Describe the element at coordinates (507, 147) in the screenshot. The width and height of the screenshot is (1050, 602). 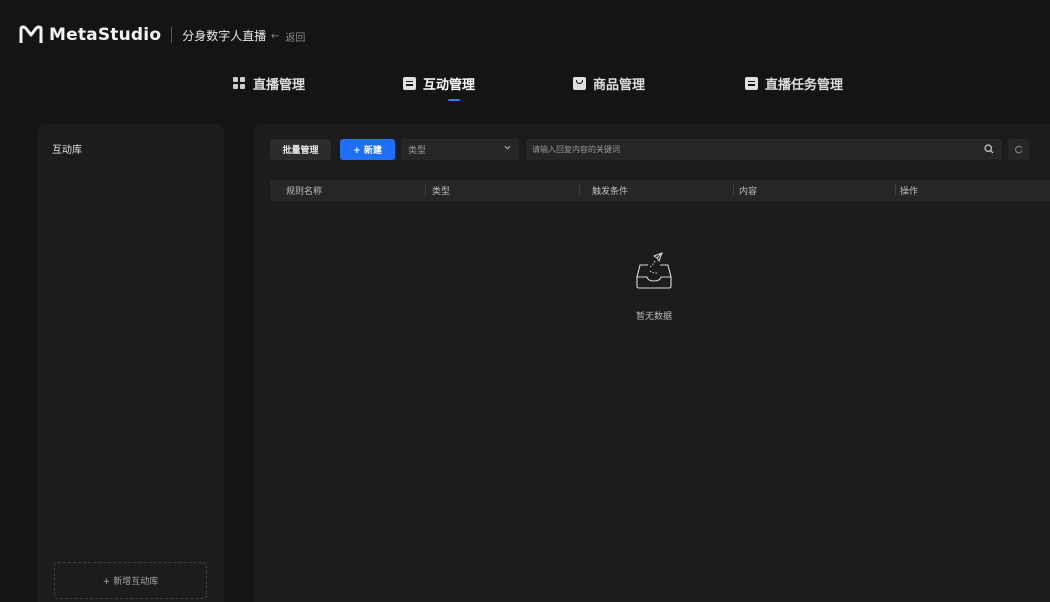
I see `chevron-down-icon` at that location.